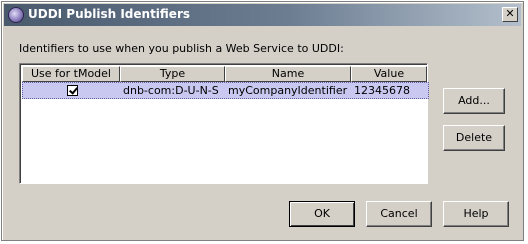 This screenshot has width=528, height=244. What do you see at coordinates (262, 15) in the screenshot?
I see `title-bar: UDDI Publish Identifiers ✕` at bounding box center [262, 15].